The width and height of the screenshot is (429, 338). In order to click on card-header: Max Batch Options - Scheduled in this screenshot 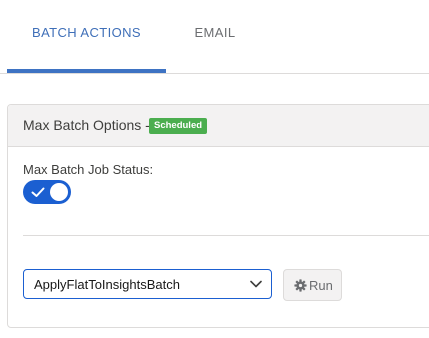, I will do `click(218, 126)`.